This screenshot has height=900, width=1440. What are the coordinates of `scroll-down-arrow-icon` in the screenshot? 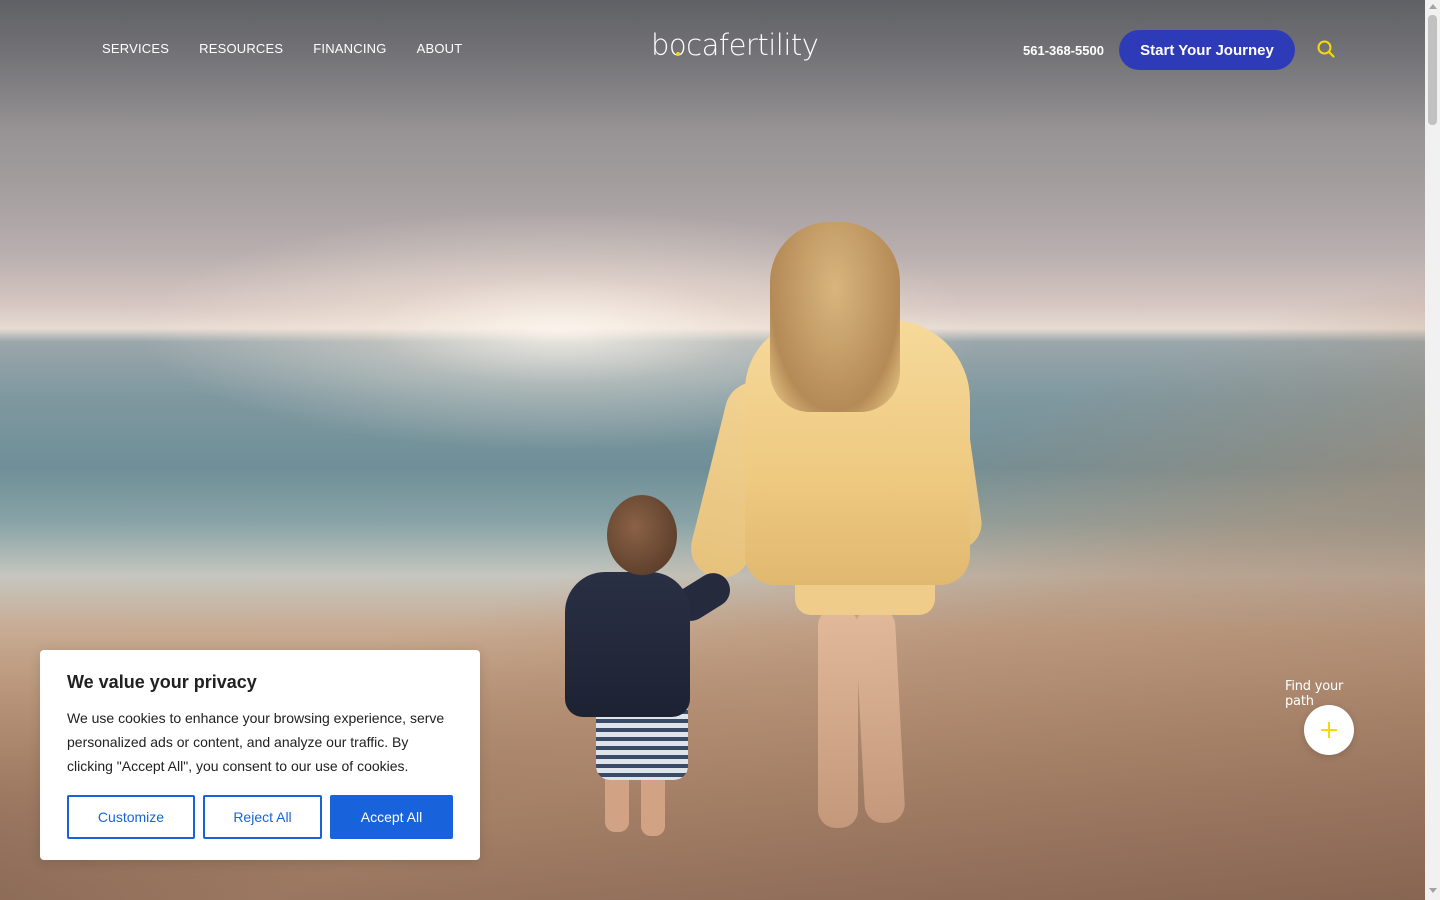 It's located at (1433, 890).